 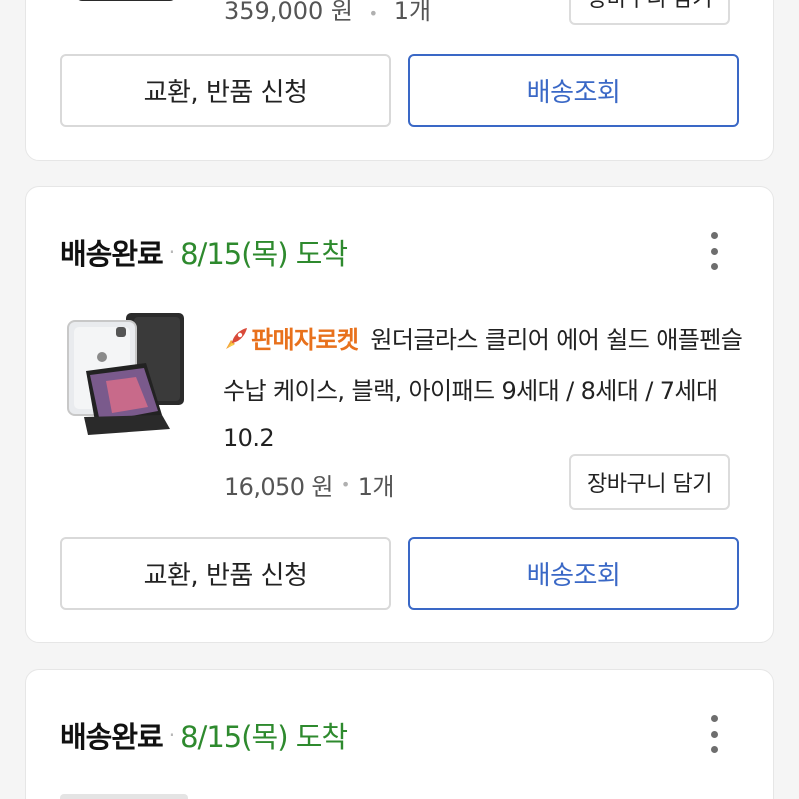 I want to click on seller-rocket-badge: 판매자로켓, so click(x=291, y=340).